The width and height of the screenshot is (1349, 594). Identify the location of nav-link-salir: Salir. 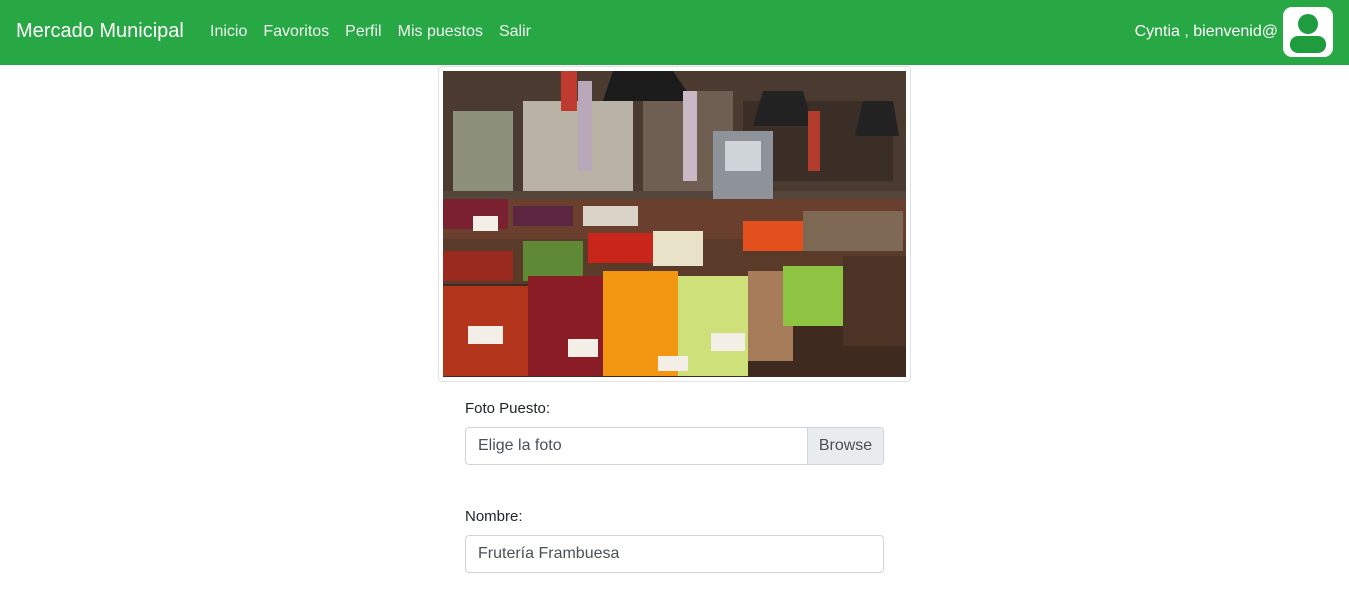
(515, 32).